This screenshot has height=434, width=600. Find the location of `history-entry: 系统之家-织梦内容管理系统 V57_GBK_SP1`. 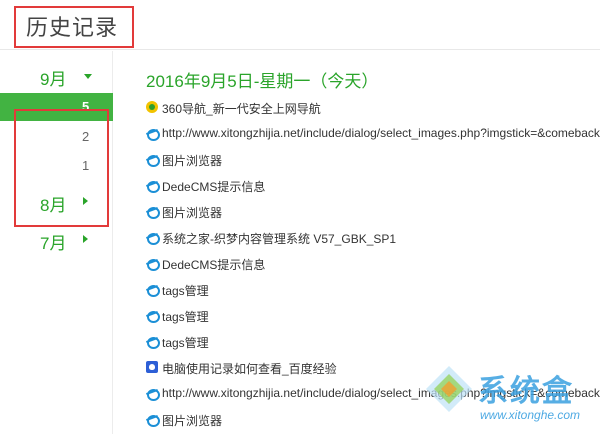

history-entry: 系统之家-织梦内容管理系统 V57_GBK_SP1 is located at coordinates (373, 238).